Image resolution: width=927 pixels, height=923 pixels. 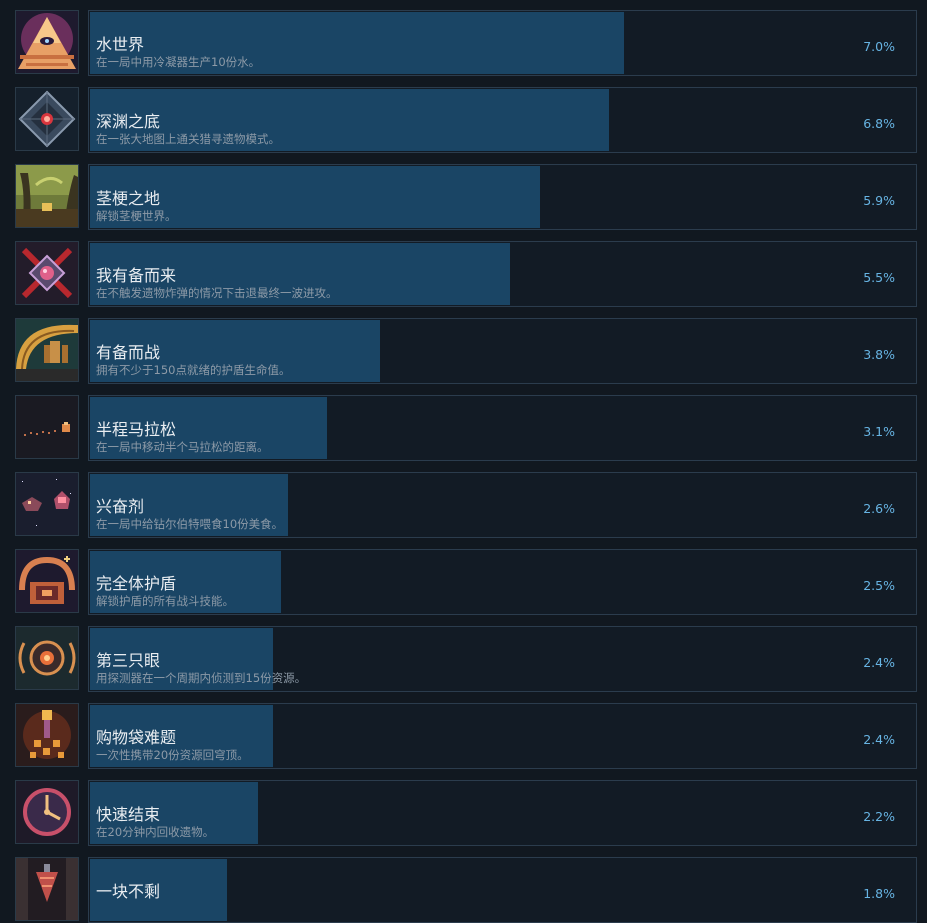 I want to click on achievement-name: 有备而战, so click(x=128, y=352).